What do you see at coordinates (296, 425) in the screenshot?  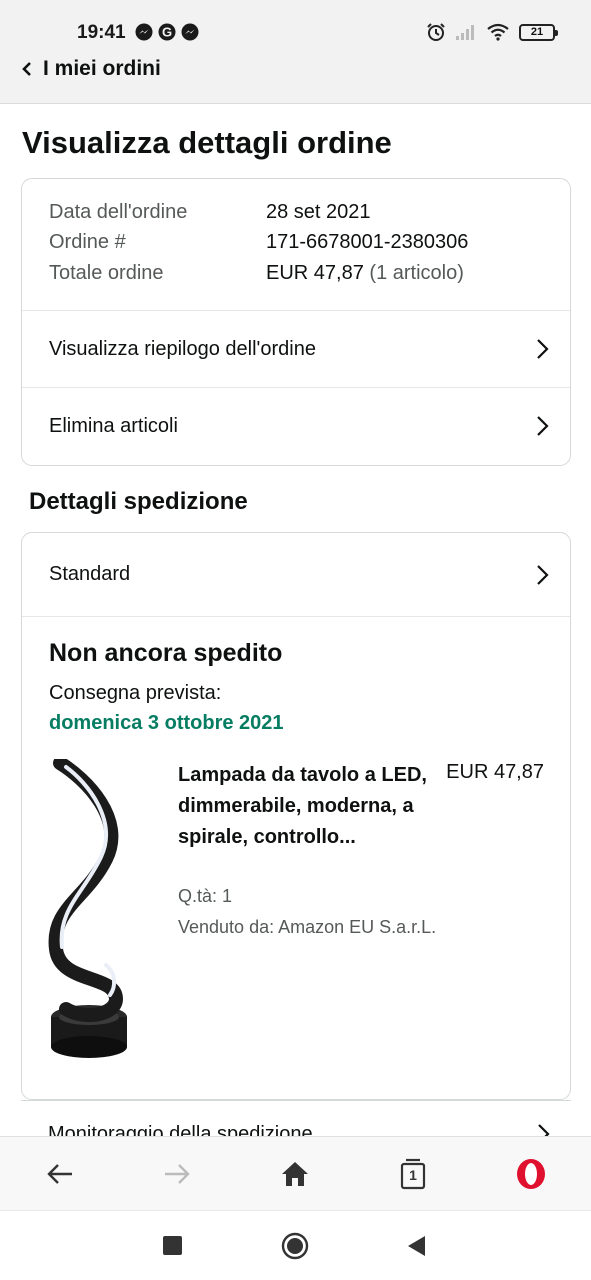 I see `delete-items-link: Elimina articoli` at bounding box center [296, 425].